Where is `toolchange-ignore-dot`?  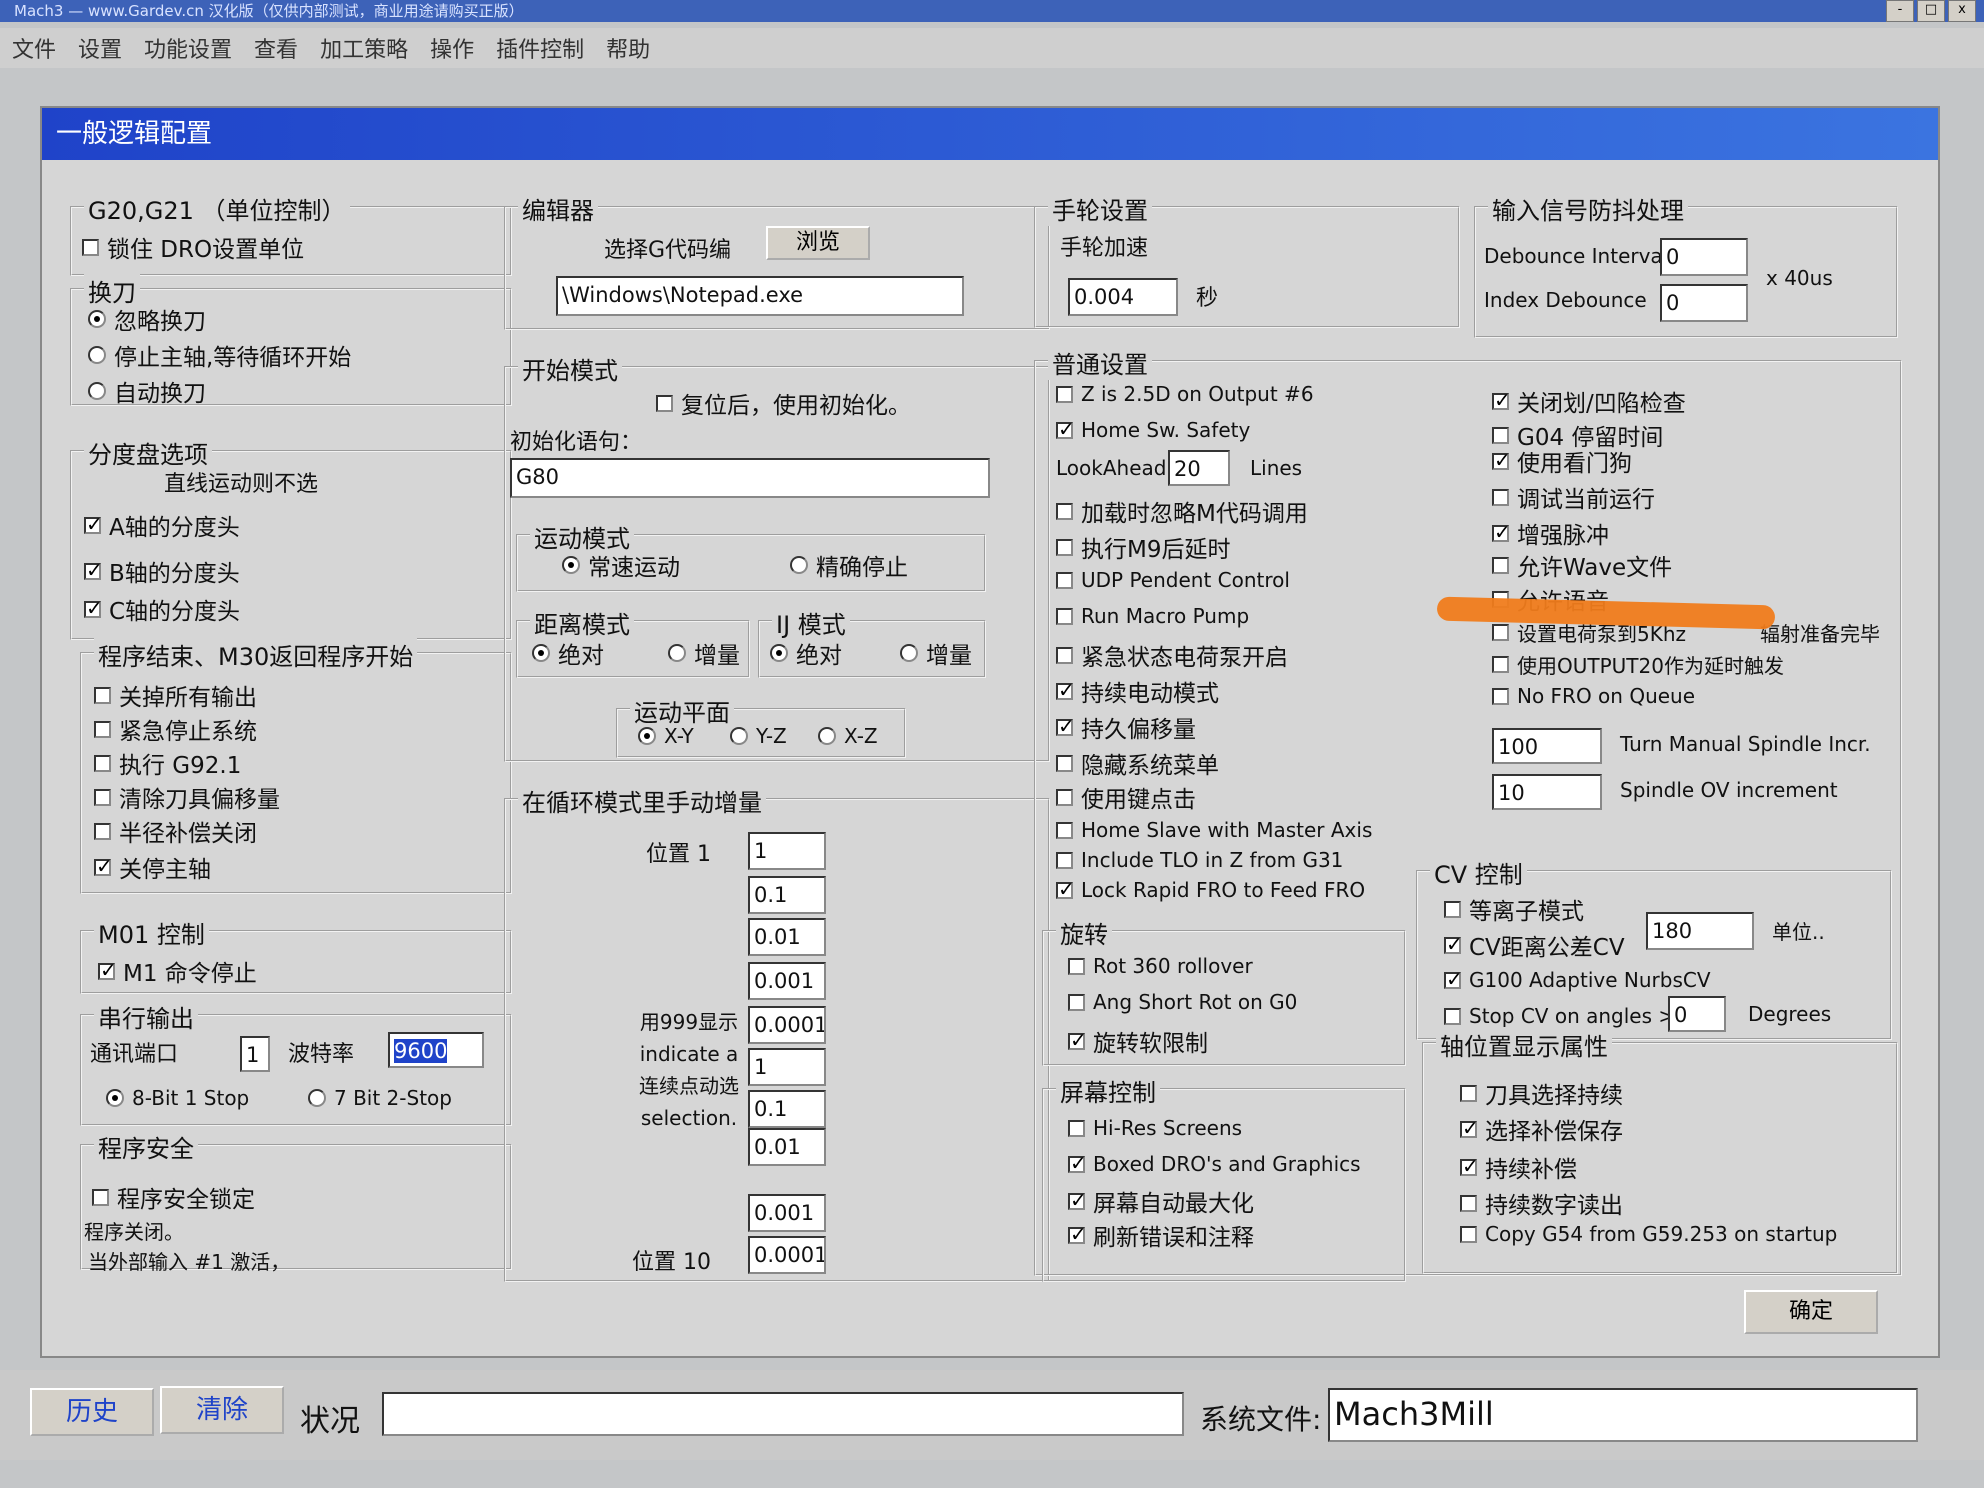
toolchange-ignore-dot is located at coordinates (97, 319).